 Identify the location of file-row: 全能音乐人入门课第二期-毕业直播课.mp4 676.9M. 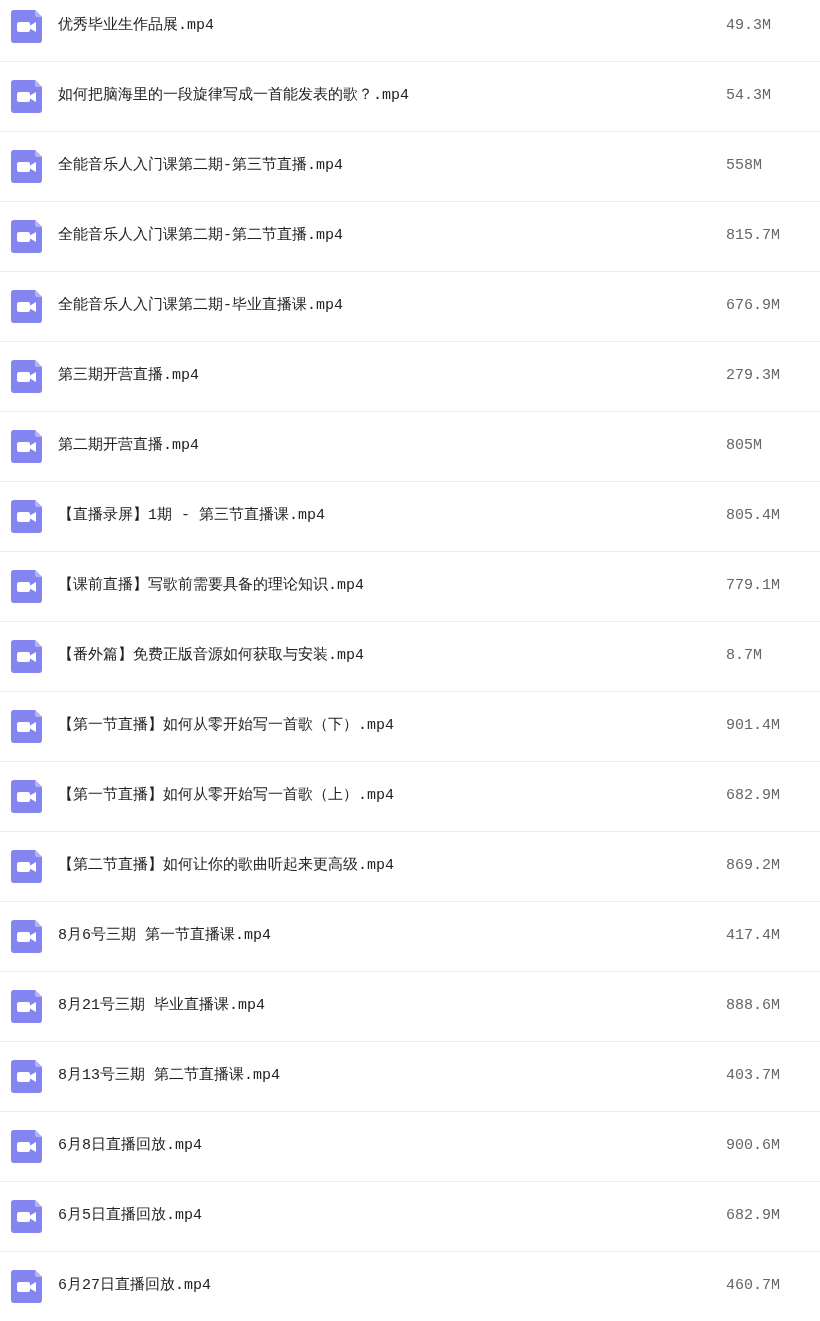
(410, 307).